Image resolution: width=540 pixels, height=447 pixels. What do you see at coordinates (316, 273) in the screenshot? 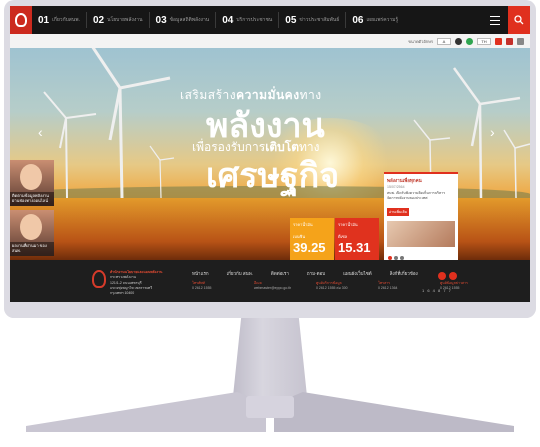
I see `footer-link: ถาม-ตอบ` at bounding box center [316, 273].